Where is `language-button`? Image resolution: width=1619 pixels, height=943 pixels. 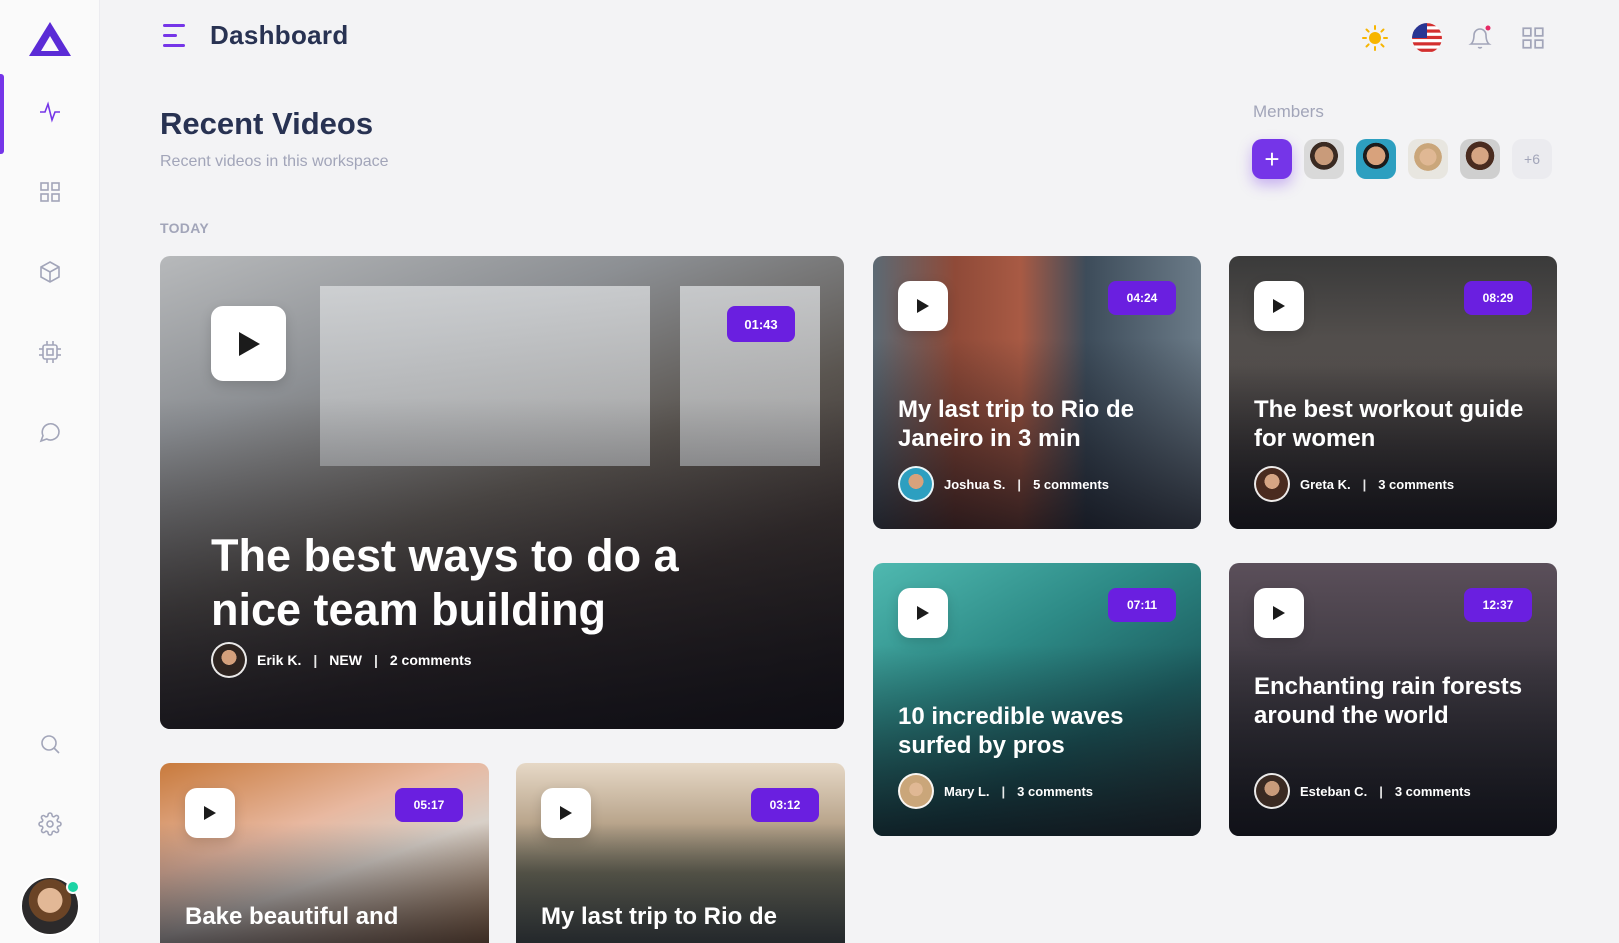 language-button is located at coordinates (1427, 38).